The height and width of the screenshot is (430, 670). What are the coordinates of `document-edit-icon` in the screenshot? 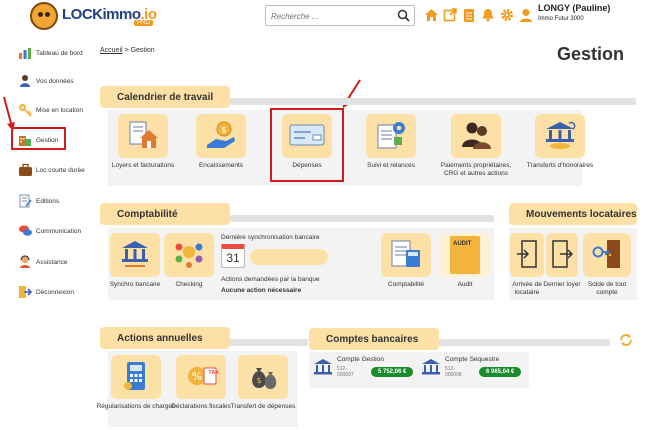 It's located at (25, 201).